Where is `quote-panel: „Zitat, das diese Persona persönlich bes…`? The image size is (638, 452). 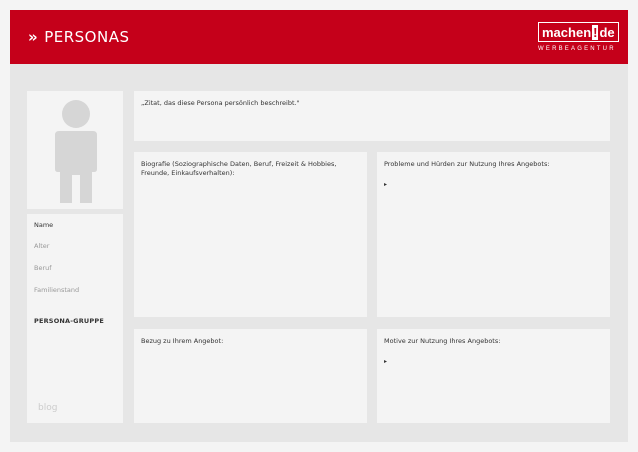 quote-panel: „Zitat, das diese Persona persönlich bes… is located at coordinates (372, 116).